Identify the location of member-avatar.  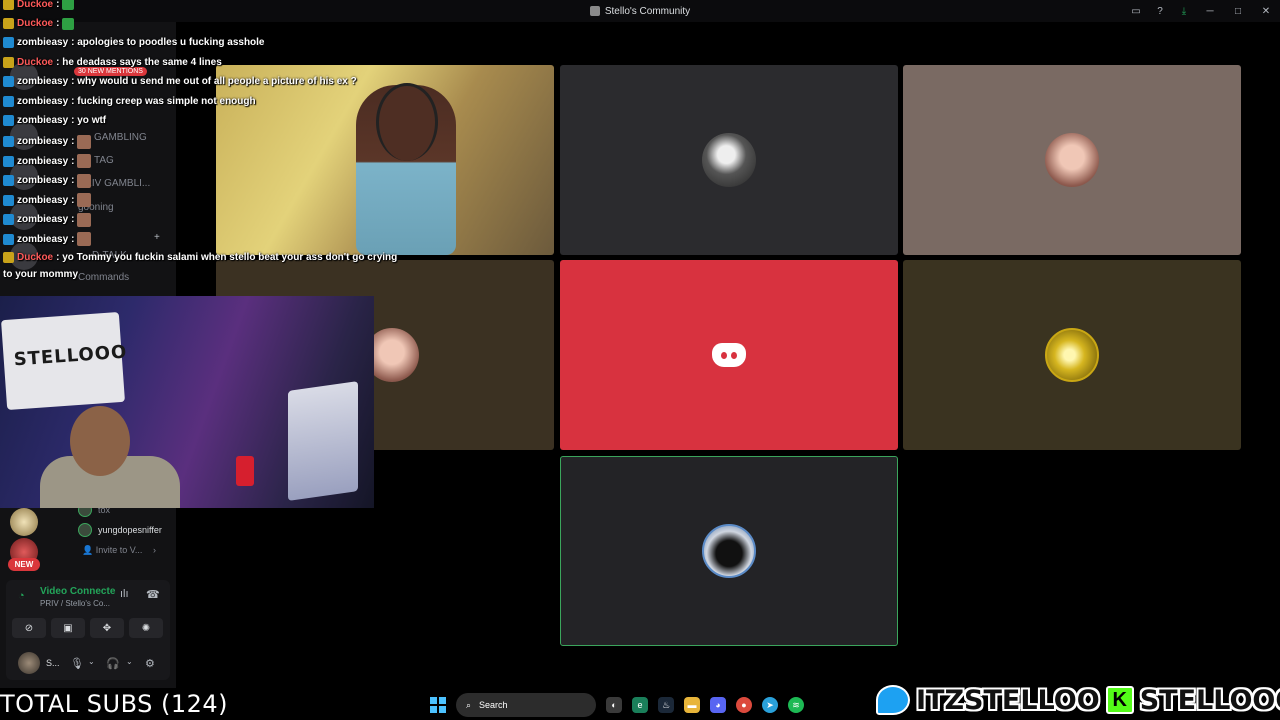
(85, 530).